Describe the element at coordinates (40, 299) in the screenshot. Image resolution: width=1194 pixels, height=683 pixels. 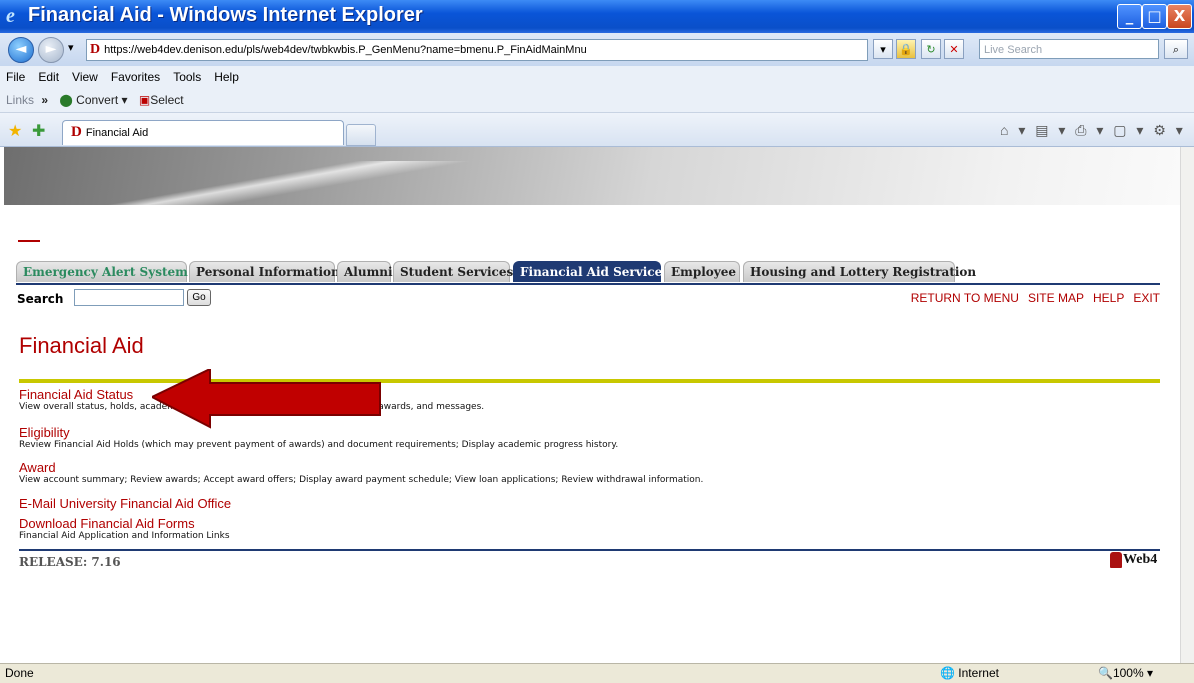
I see `search-label: Search` at that location.